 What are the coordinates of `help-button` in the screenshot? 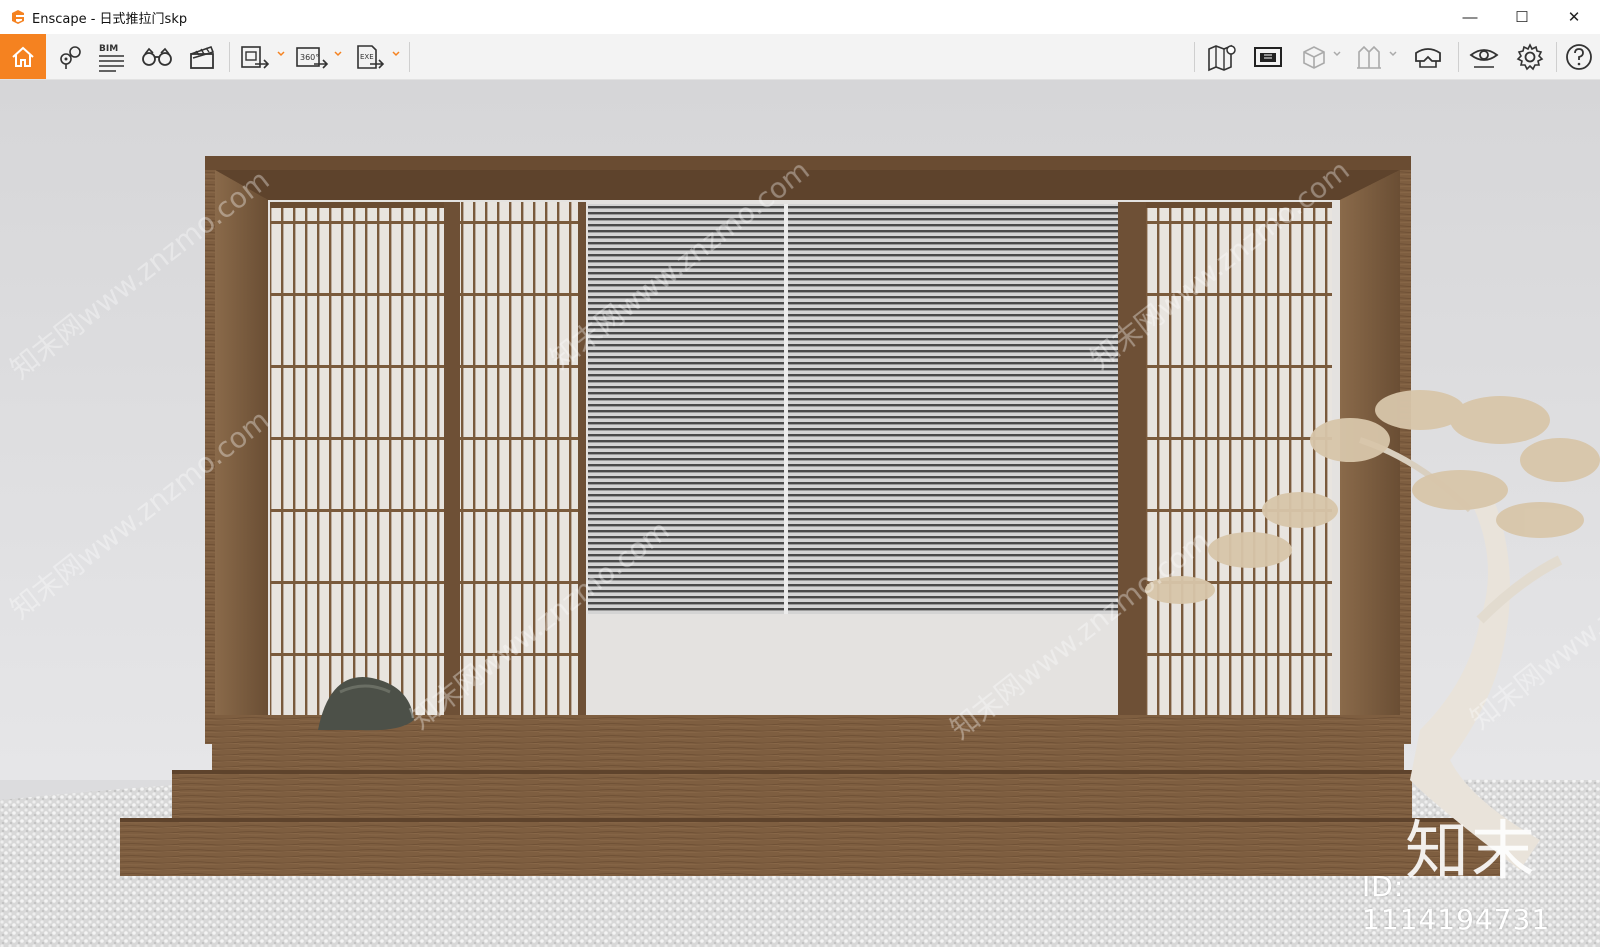 It's located at (1579, 56).